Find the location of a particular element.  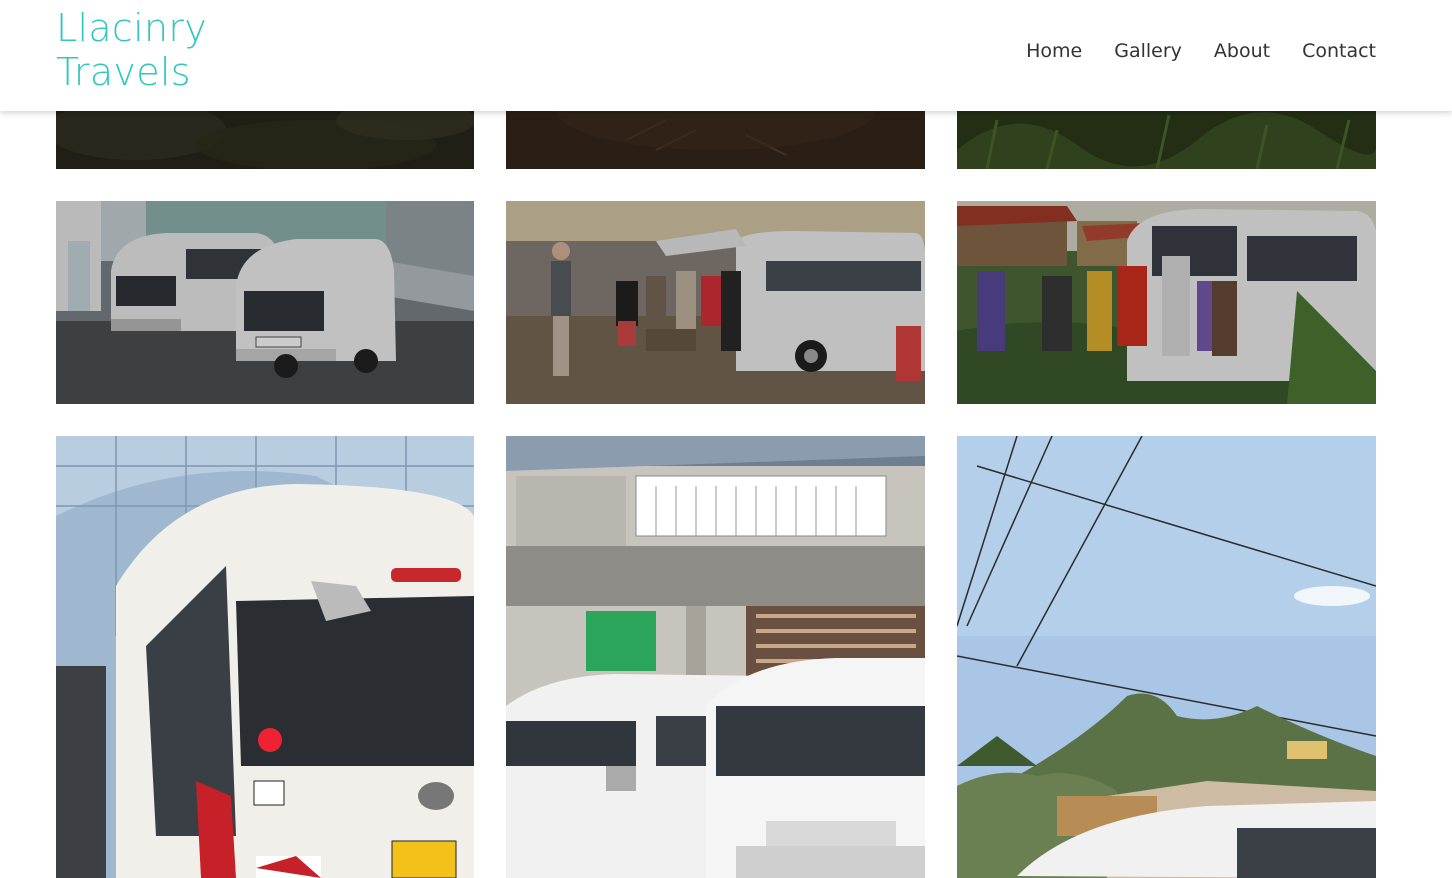

gallery-photo-women-by-van is located at coordinates (1166, 302).